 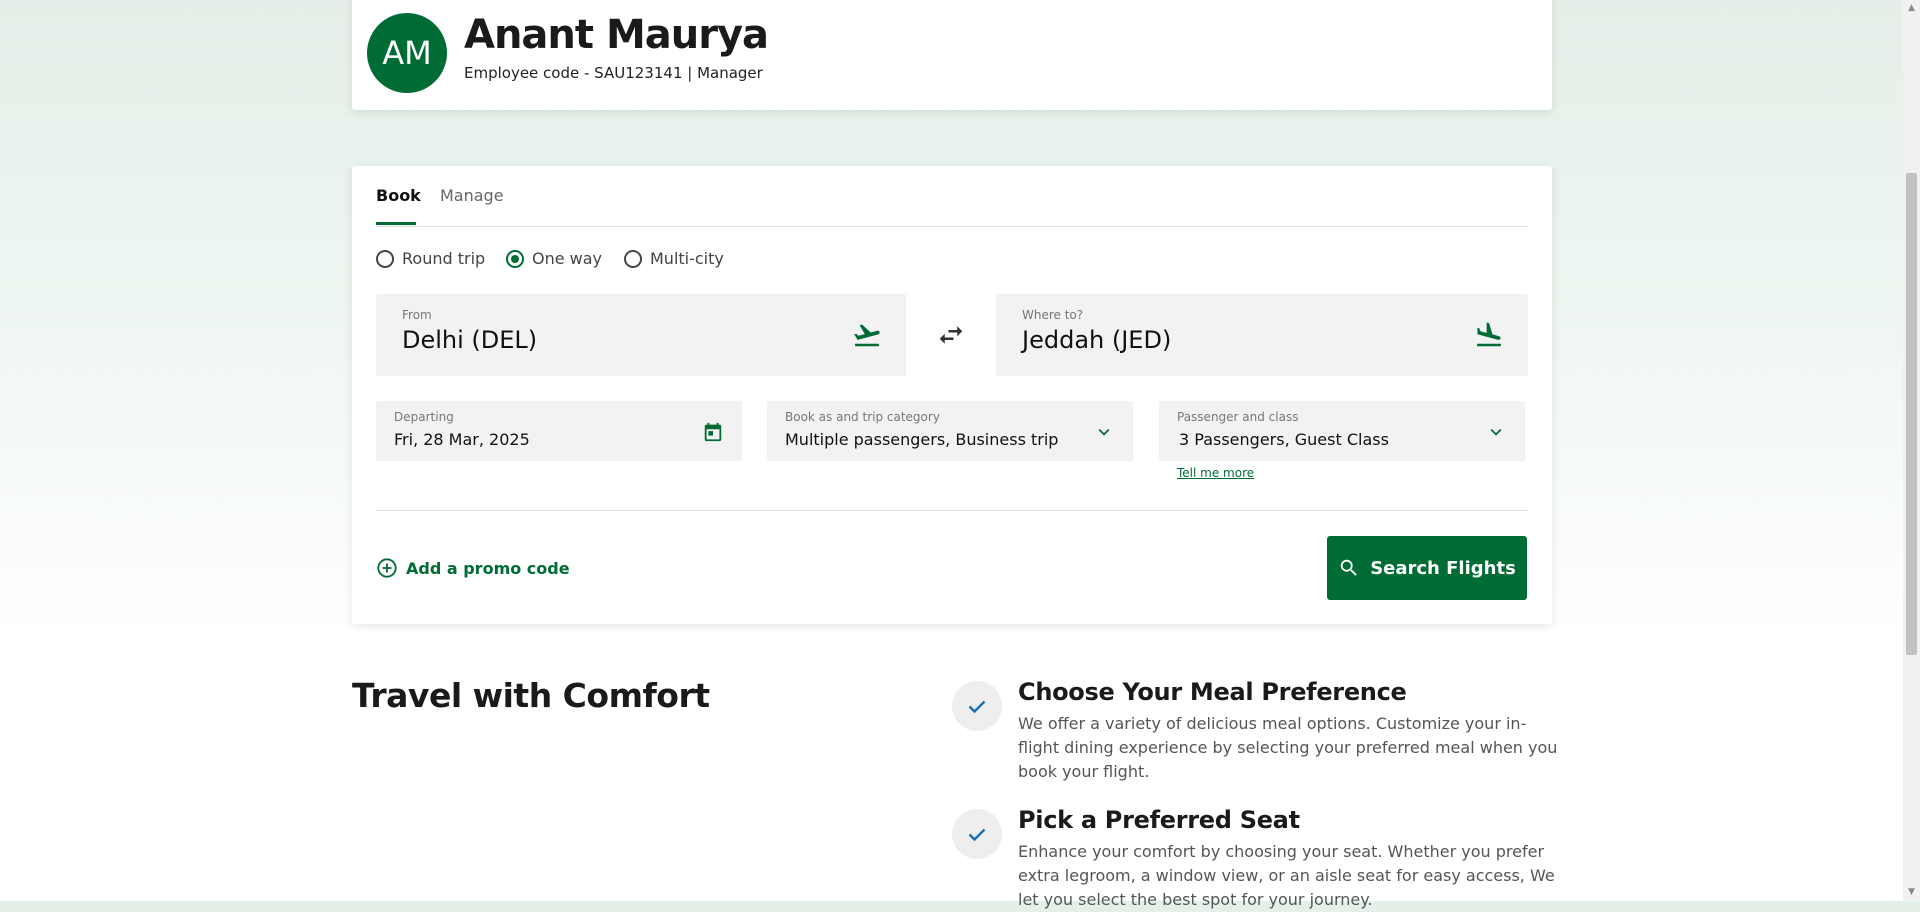 I want to click on arrival-plane-icon, so click(x=1489, y=334).